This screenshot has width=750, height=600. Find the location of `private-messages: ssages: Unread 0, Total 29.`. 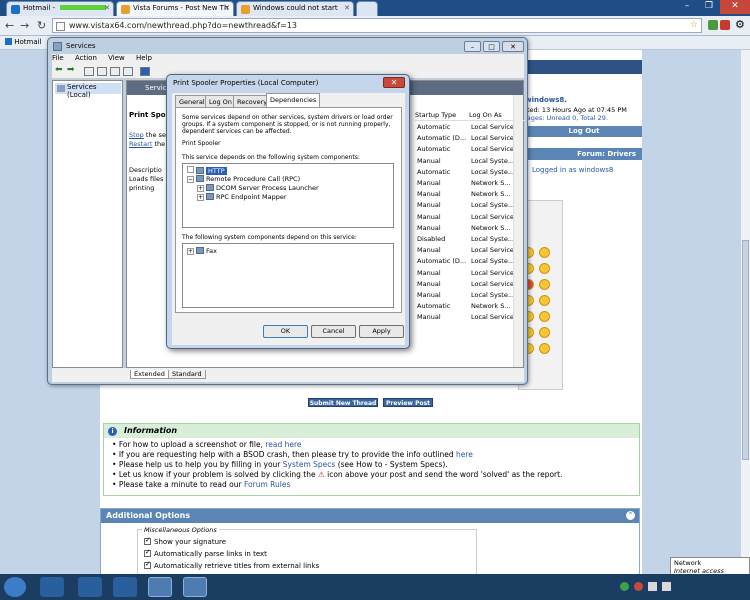

private-messages: ssages: Unread 0, Total 29. is located at coordinates (564, 118).